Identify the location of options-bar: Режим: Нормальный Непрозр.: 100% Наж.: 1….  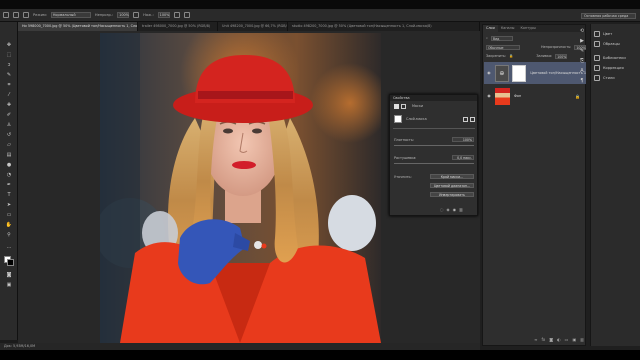
(320, 15).